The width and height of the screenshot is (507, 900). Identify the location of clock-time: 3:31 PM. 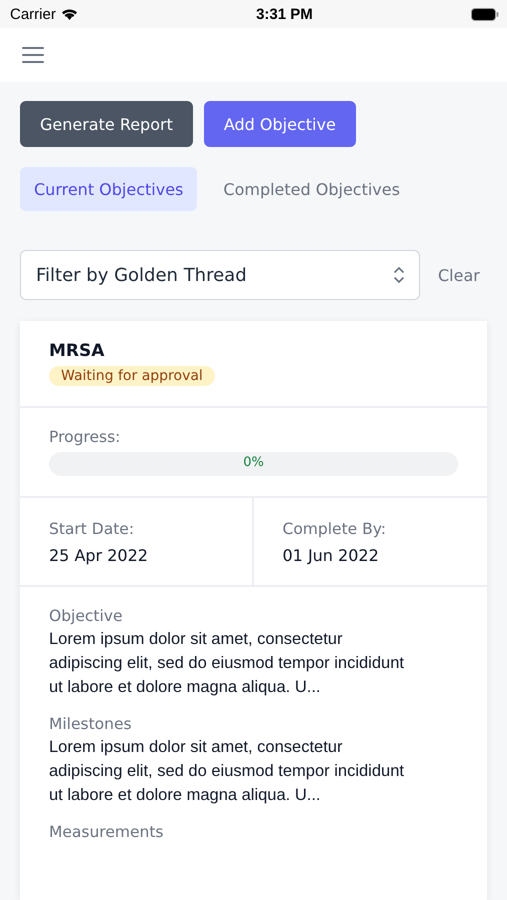
(284, 14).